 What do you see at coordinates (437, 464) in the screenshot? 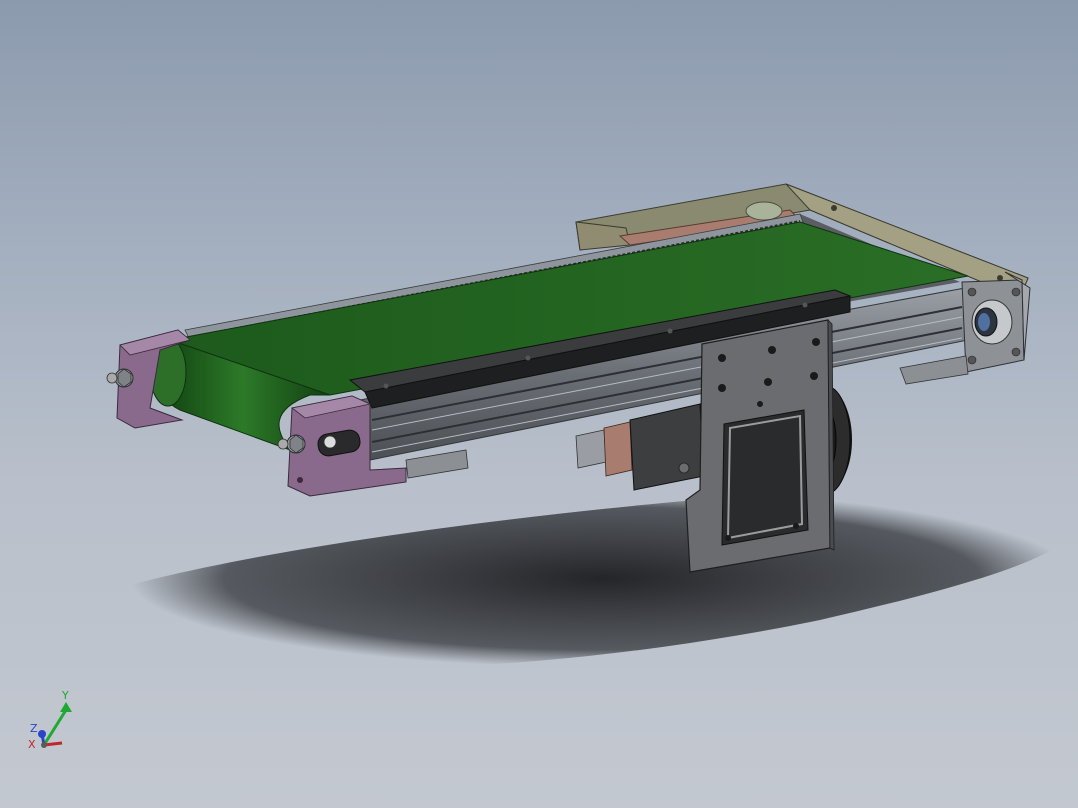
I see `support-foot-front` at bounding box center [437, 464].